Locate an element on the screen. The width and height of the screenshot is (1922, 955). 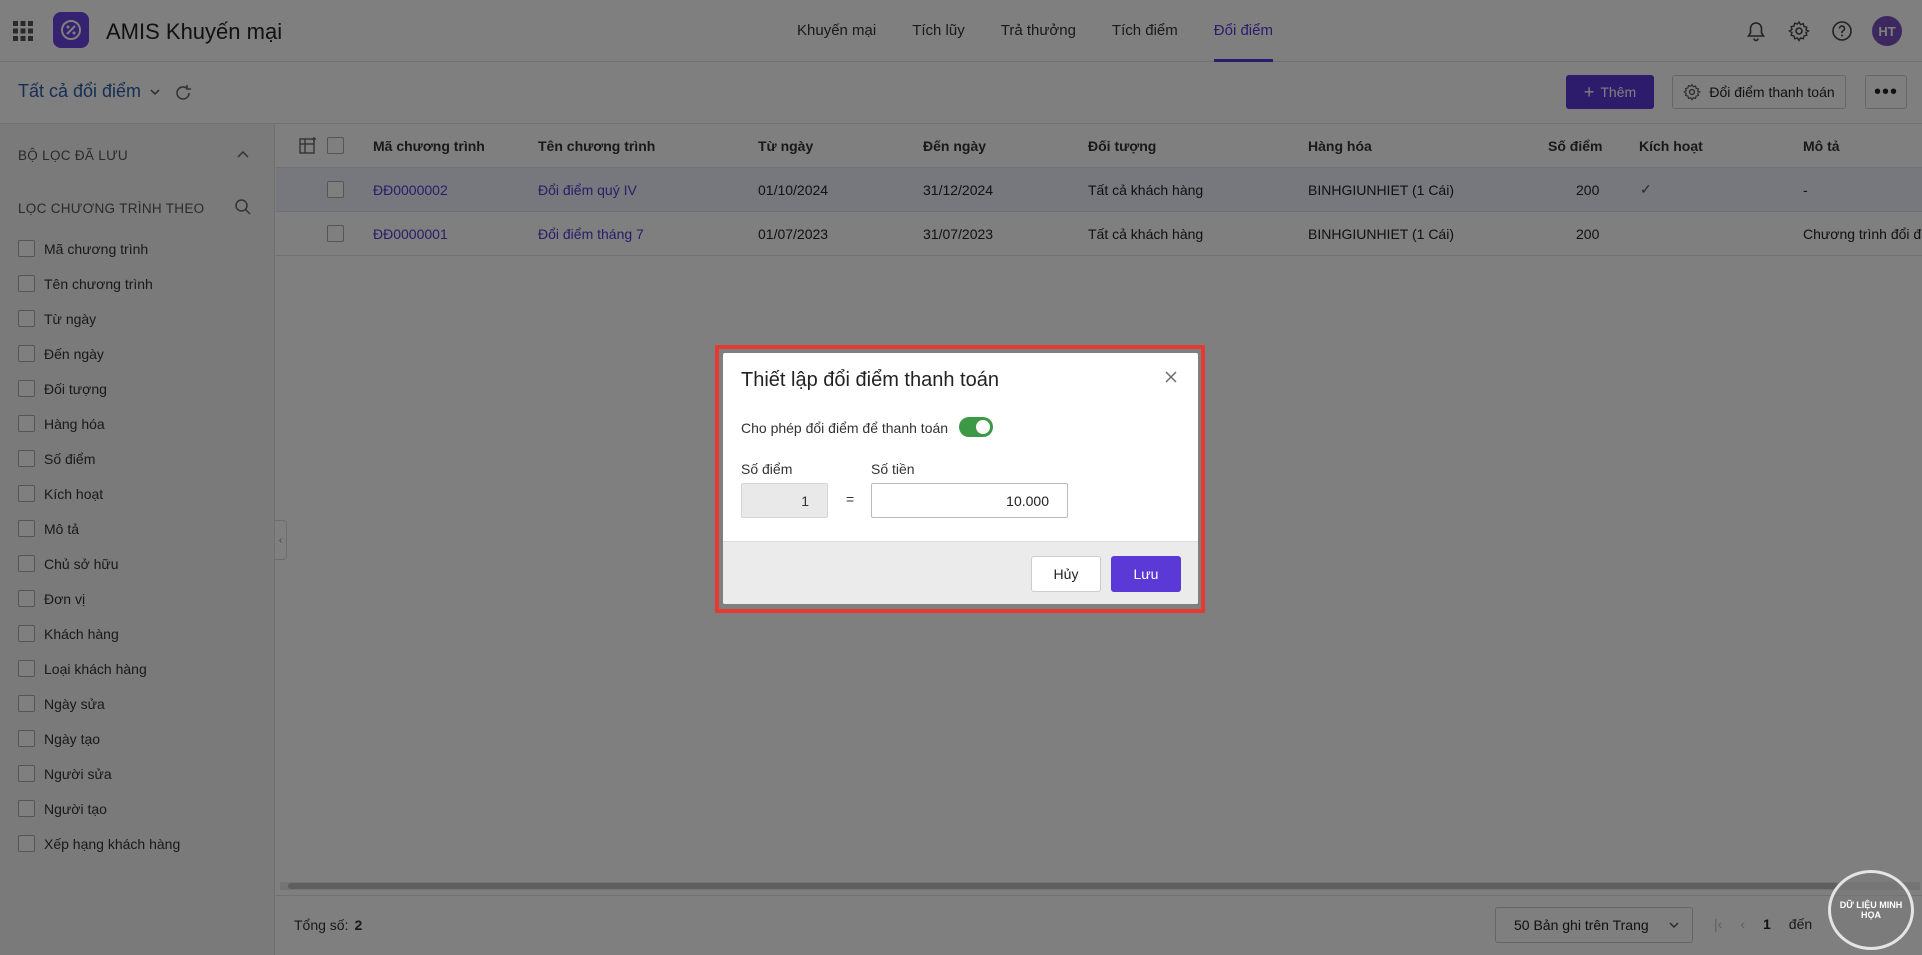
save-button: Lưu is located at coordinates (1146, 574).